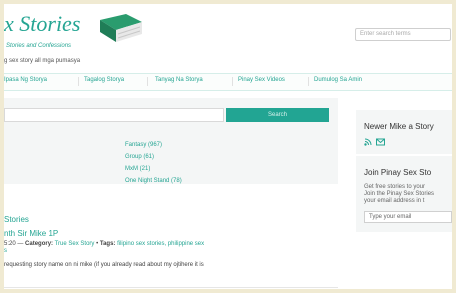 Image resolution: width=456 pixels, height=293 pixels. Describe the element at coordinates (277, 115) in the screenshot. I see `search-button: Search` at that location.